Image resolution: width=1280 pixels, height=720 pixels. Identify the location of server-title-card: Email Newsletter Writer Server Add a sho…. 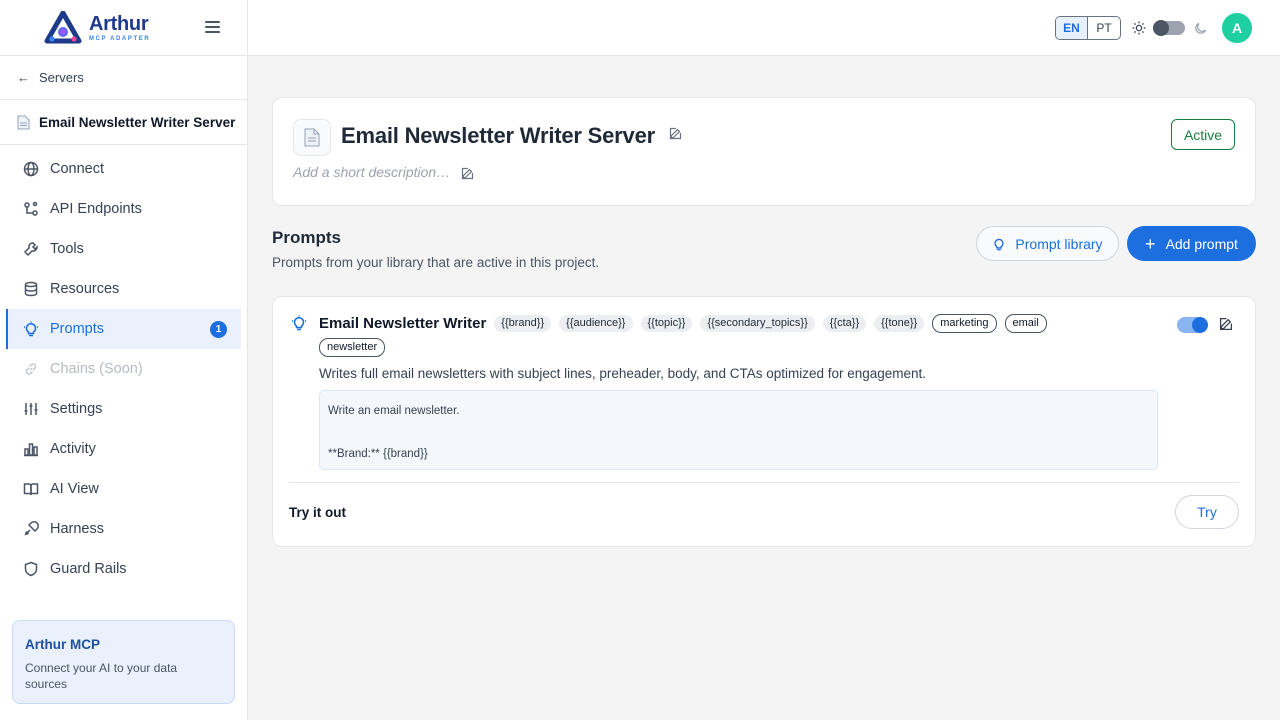
(764, 151).